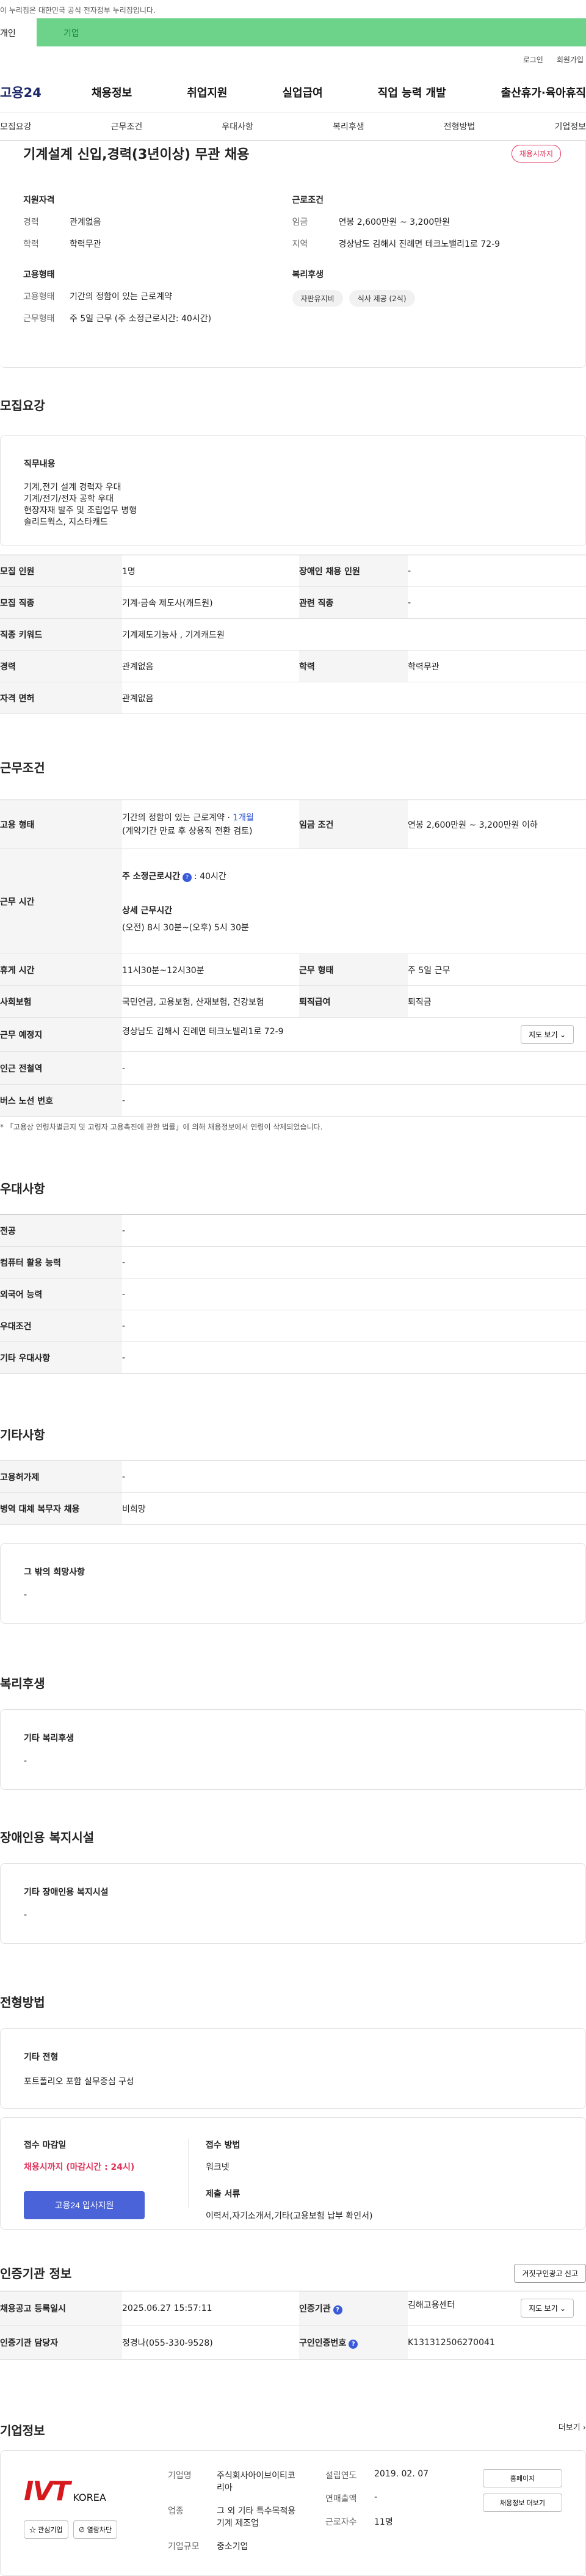 The width and height of the screenshot is (586, 2576). What do you see at coordinates (353, 571) in the screenshot?
I see `cell-label: 장애인 채용 인원` at bounding box center [353, 571].